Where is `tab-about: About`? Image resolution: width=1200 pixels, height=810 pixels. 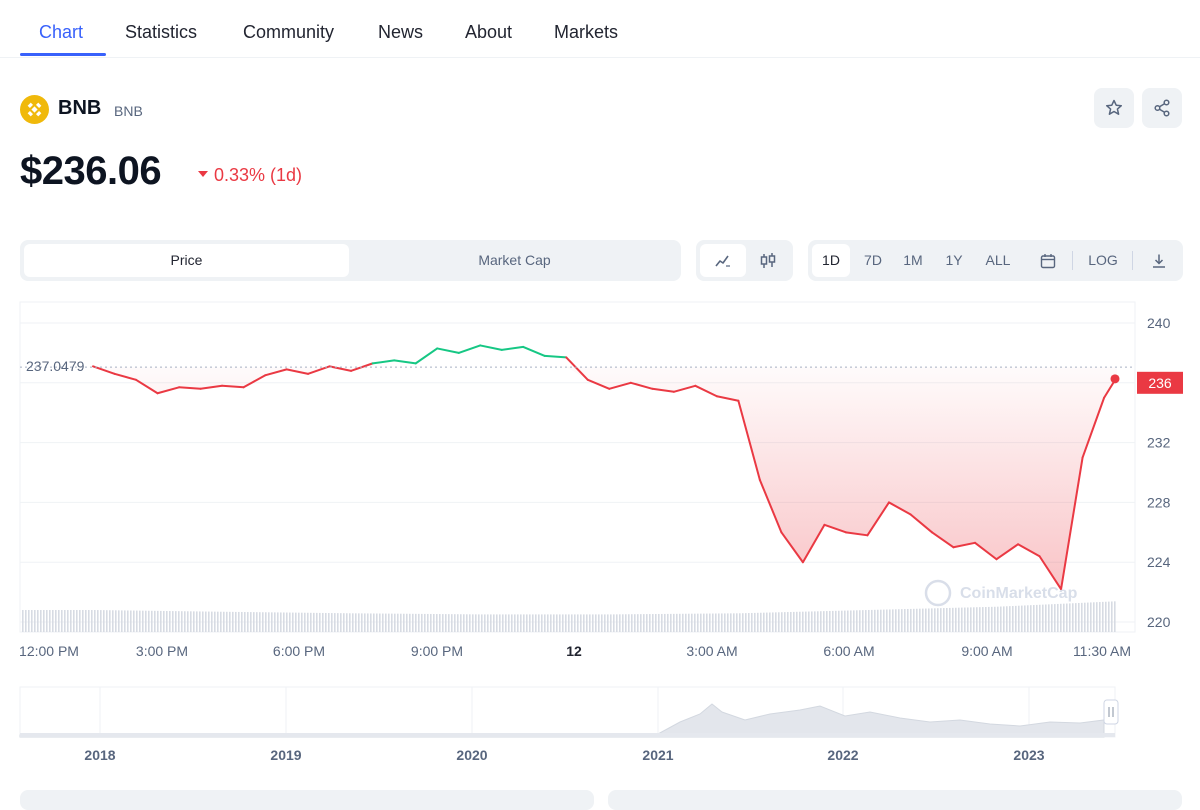 tab-about: About is located at coordinates (488, 32).